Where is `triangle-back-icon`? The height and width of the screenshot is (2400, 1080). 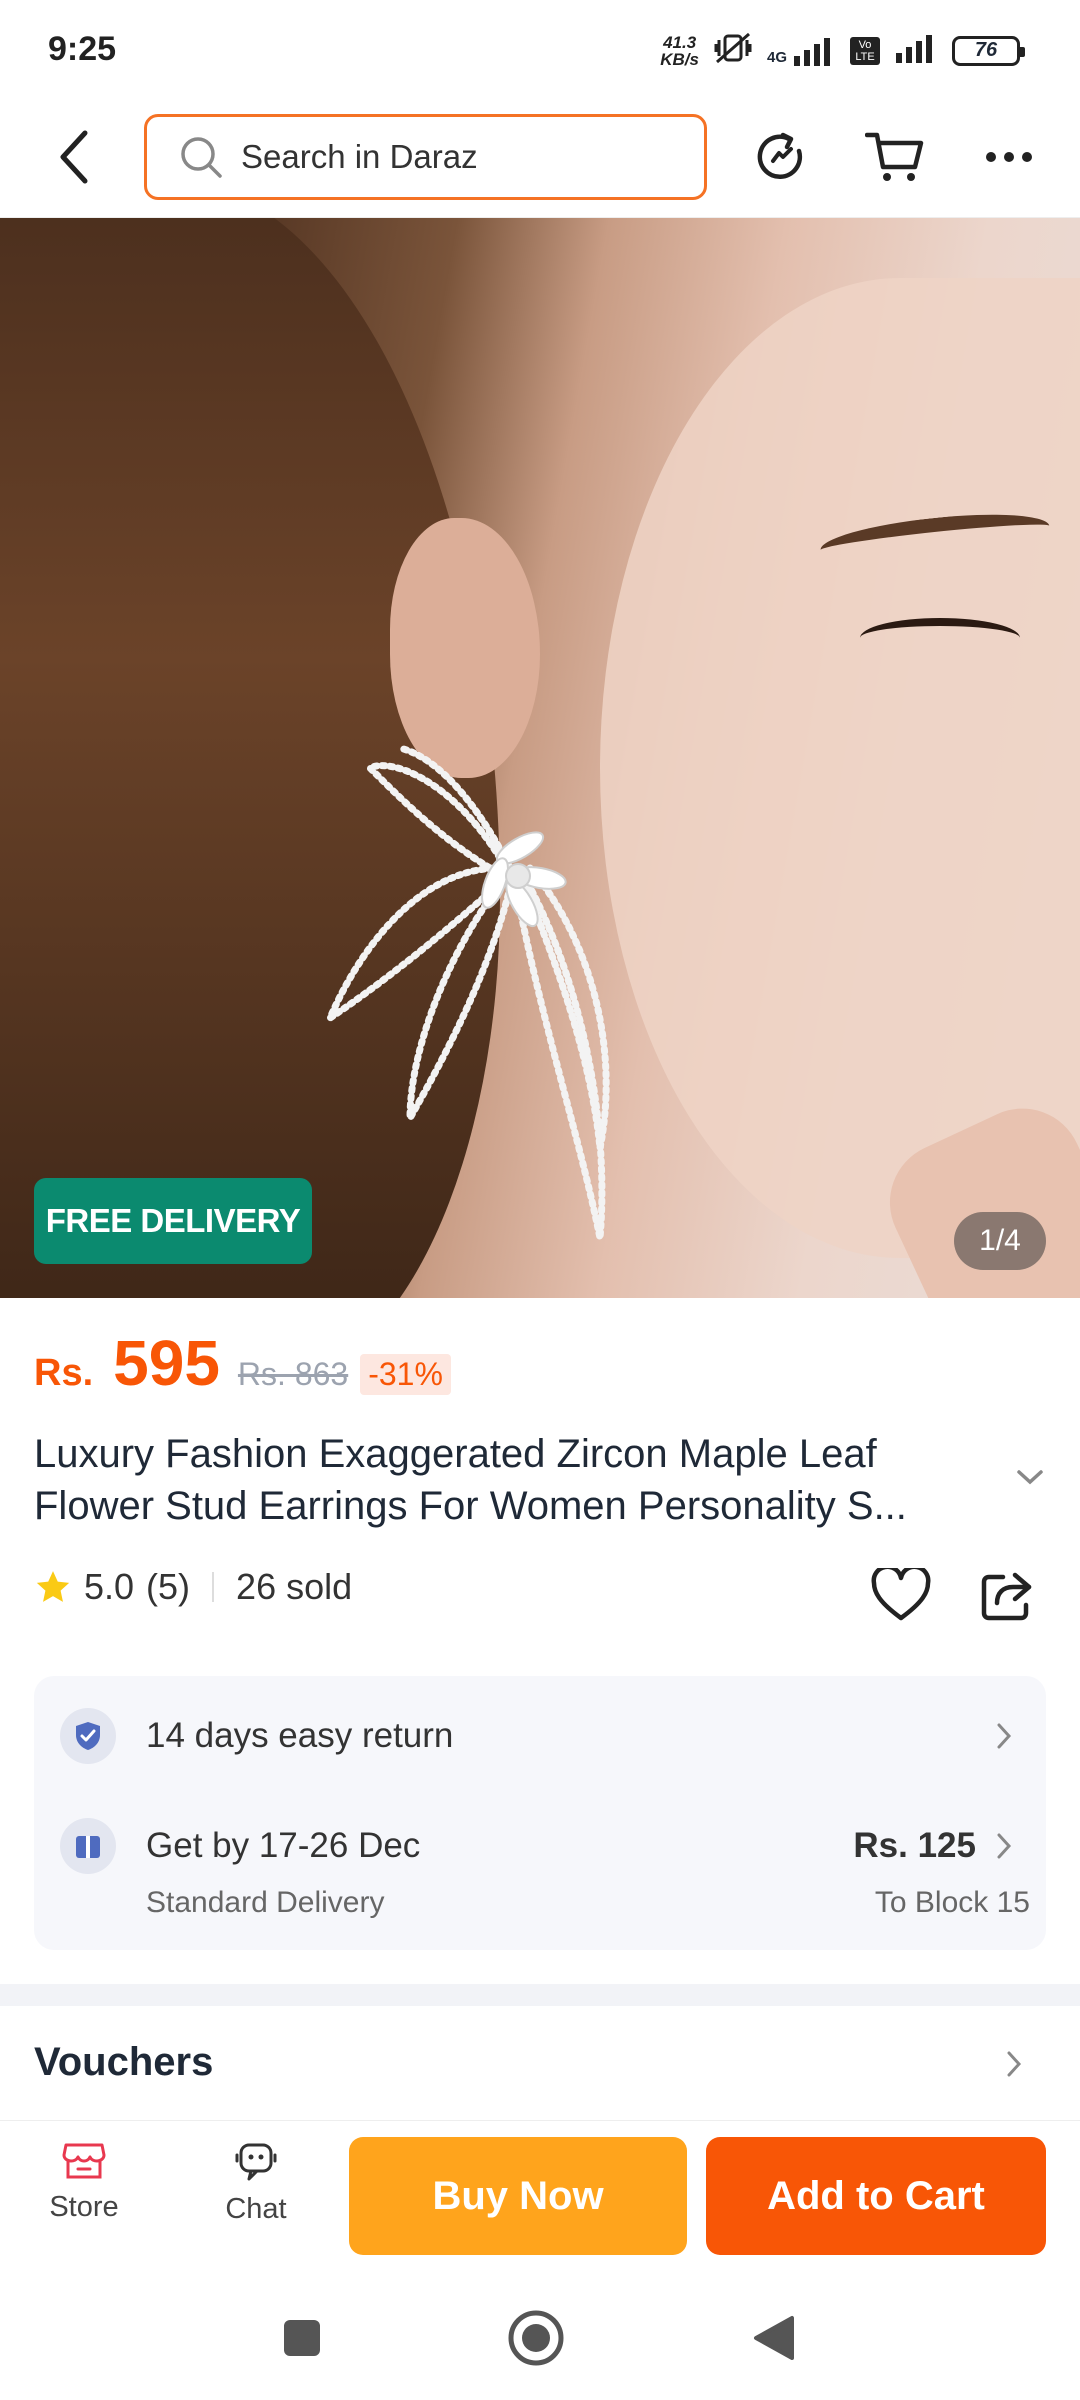
triangle-back-icon is located at coordinates (774, 2338).